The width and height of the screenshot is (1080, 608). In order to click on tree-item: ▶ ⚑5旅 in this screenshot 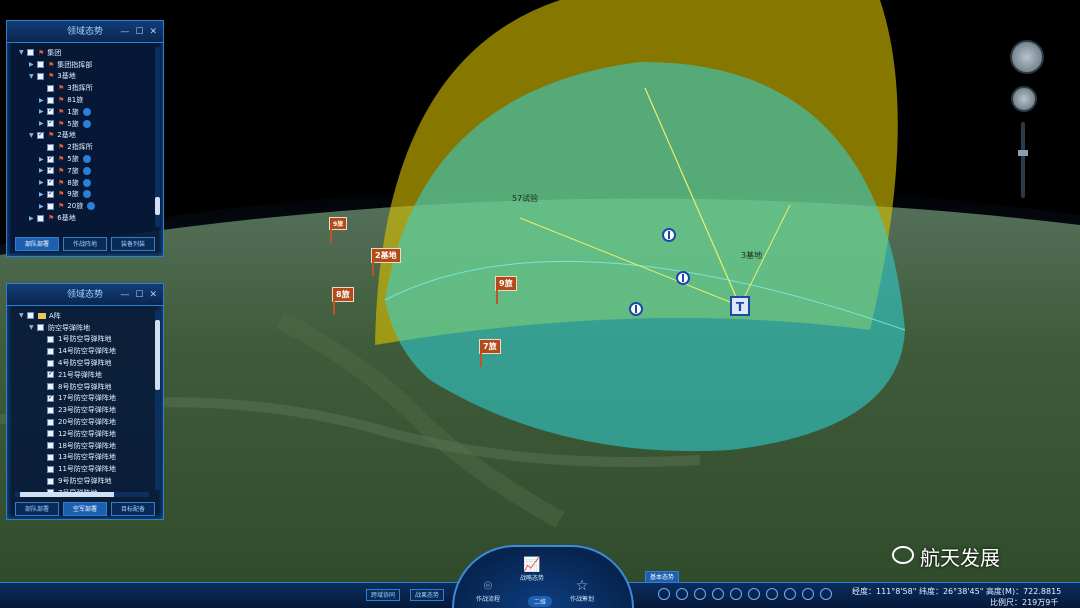, I will do `click(82, 124)`.